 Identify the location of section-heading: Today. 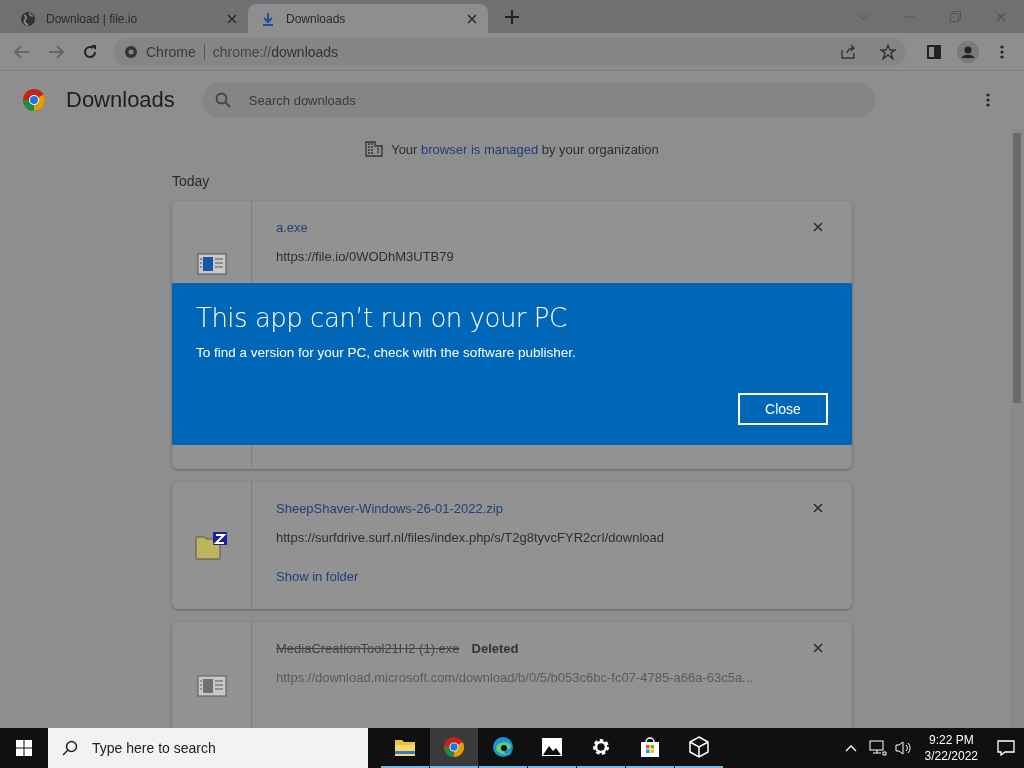
(191, 181).